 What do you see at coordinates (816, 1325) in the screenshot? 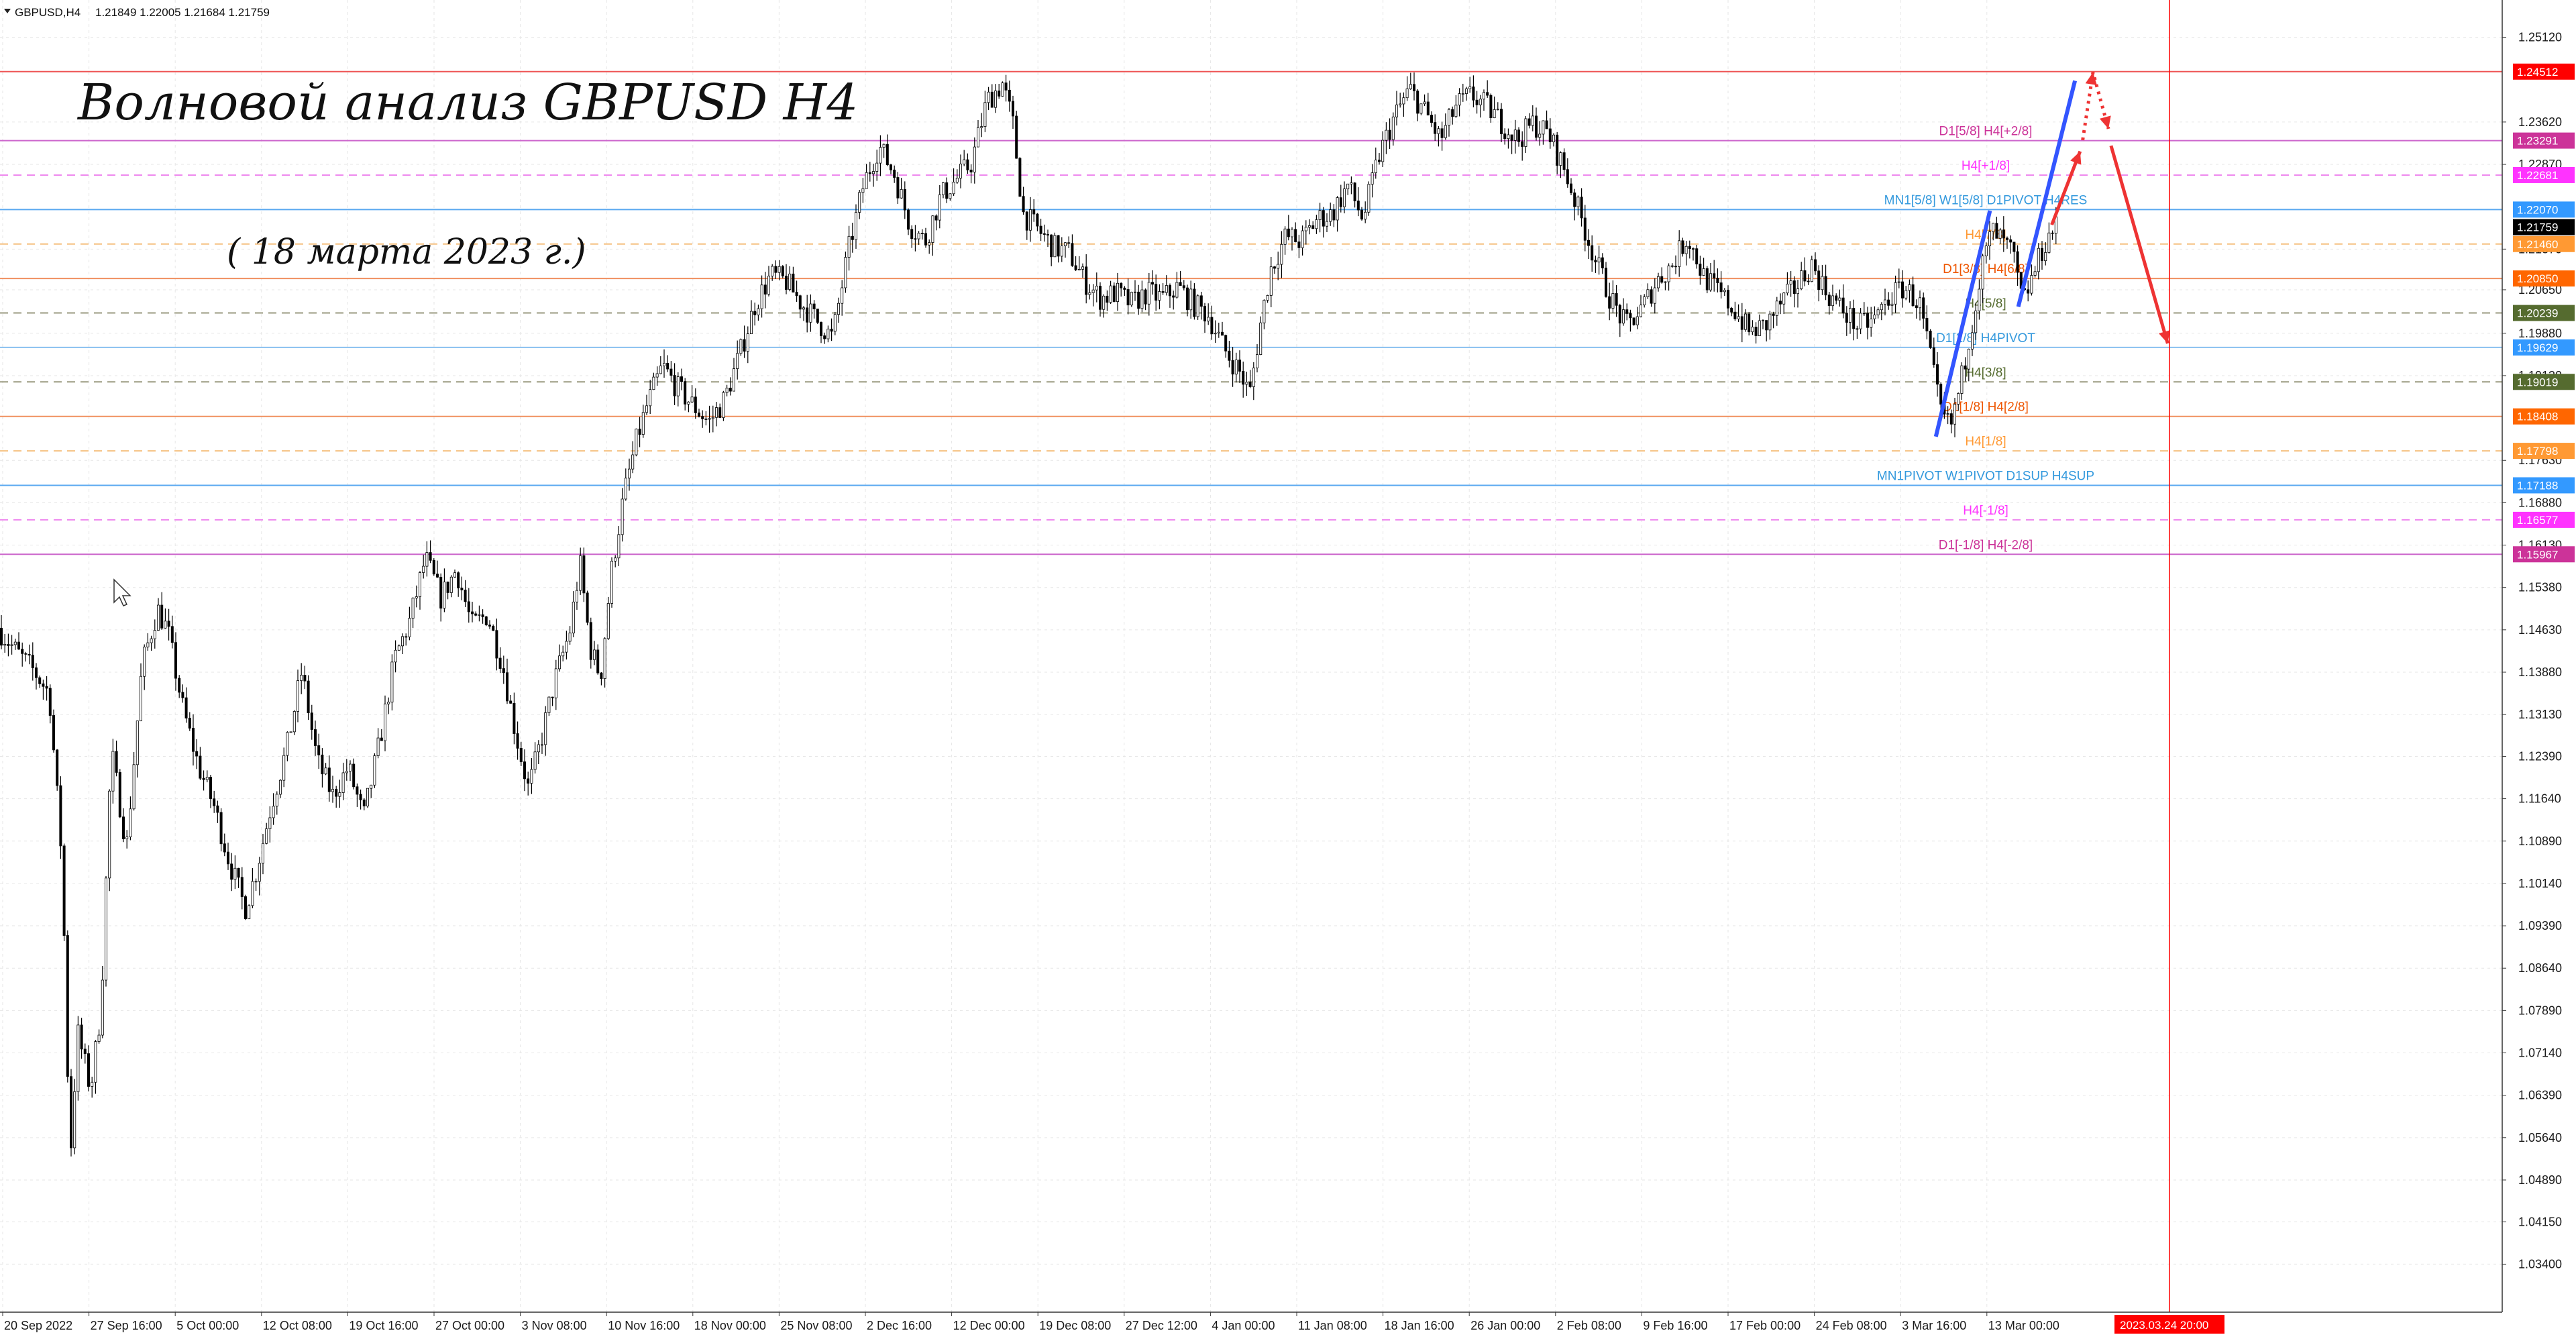
I see `time-tick-label: 25 Nov 08:00` at bounding box center [816, 1325].